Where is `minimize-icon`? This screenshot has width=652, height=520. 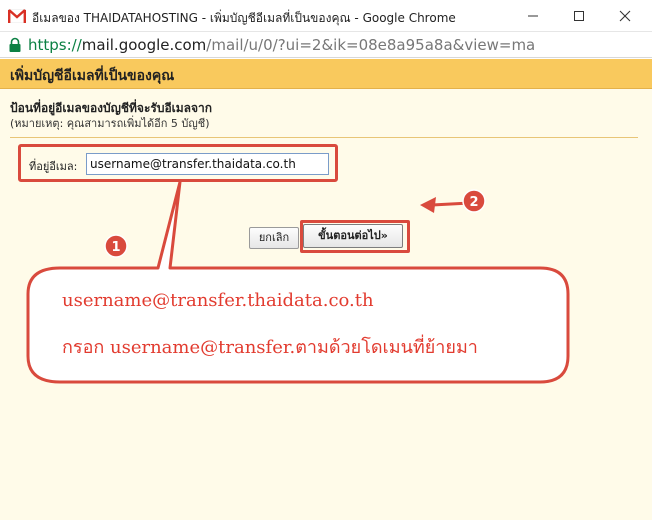 minimize-icon is located at coordinates (533, 16).